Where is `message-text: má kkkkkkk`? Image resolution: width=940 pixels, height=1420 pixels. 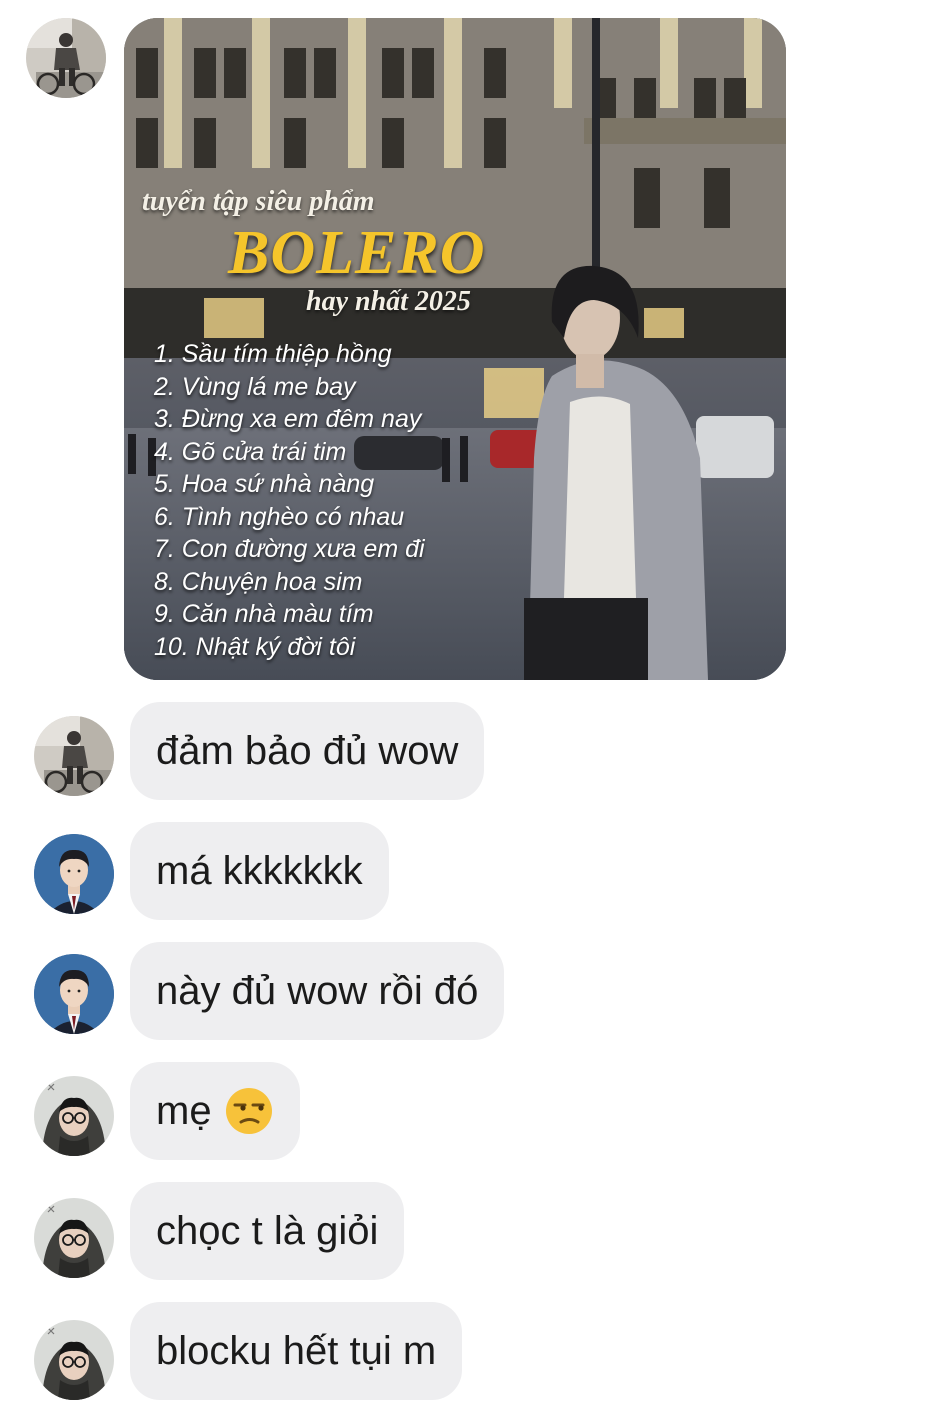
message-text: má kkkkkkk is located at coordinates (259, 870).